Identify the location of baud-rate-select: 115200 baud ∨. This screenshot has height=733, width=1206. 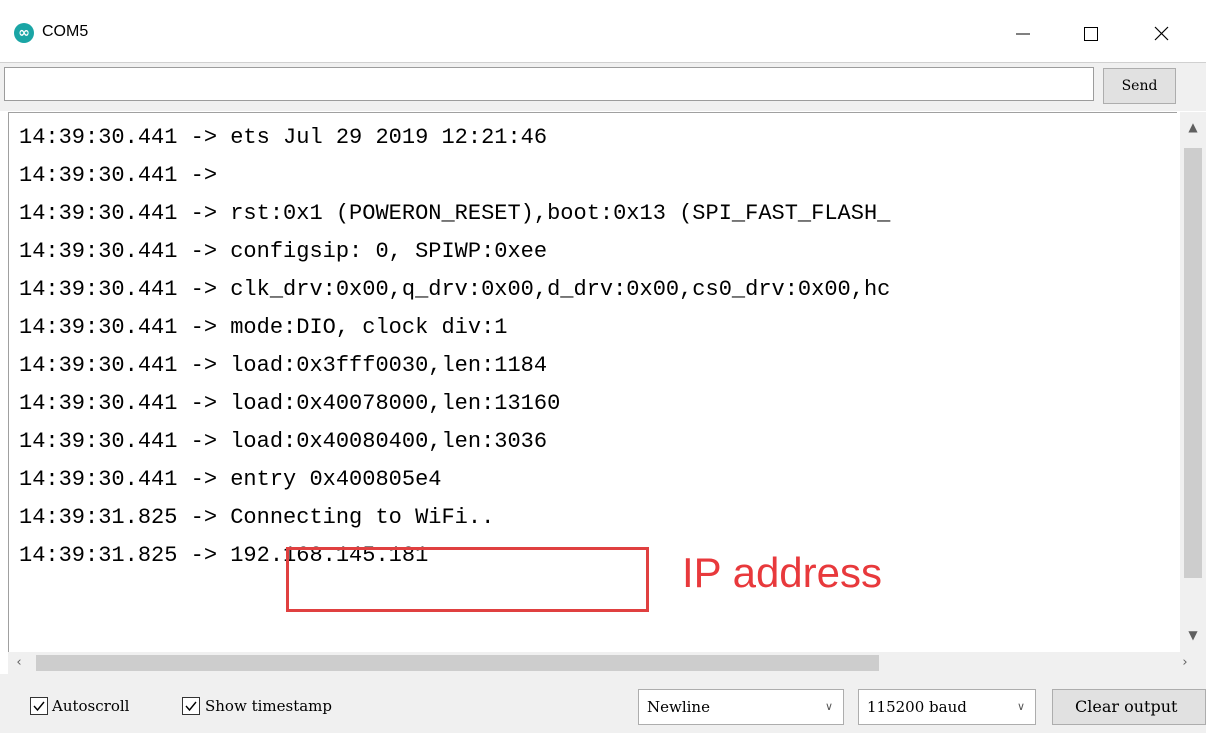
(947, 707).